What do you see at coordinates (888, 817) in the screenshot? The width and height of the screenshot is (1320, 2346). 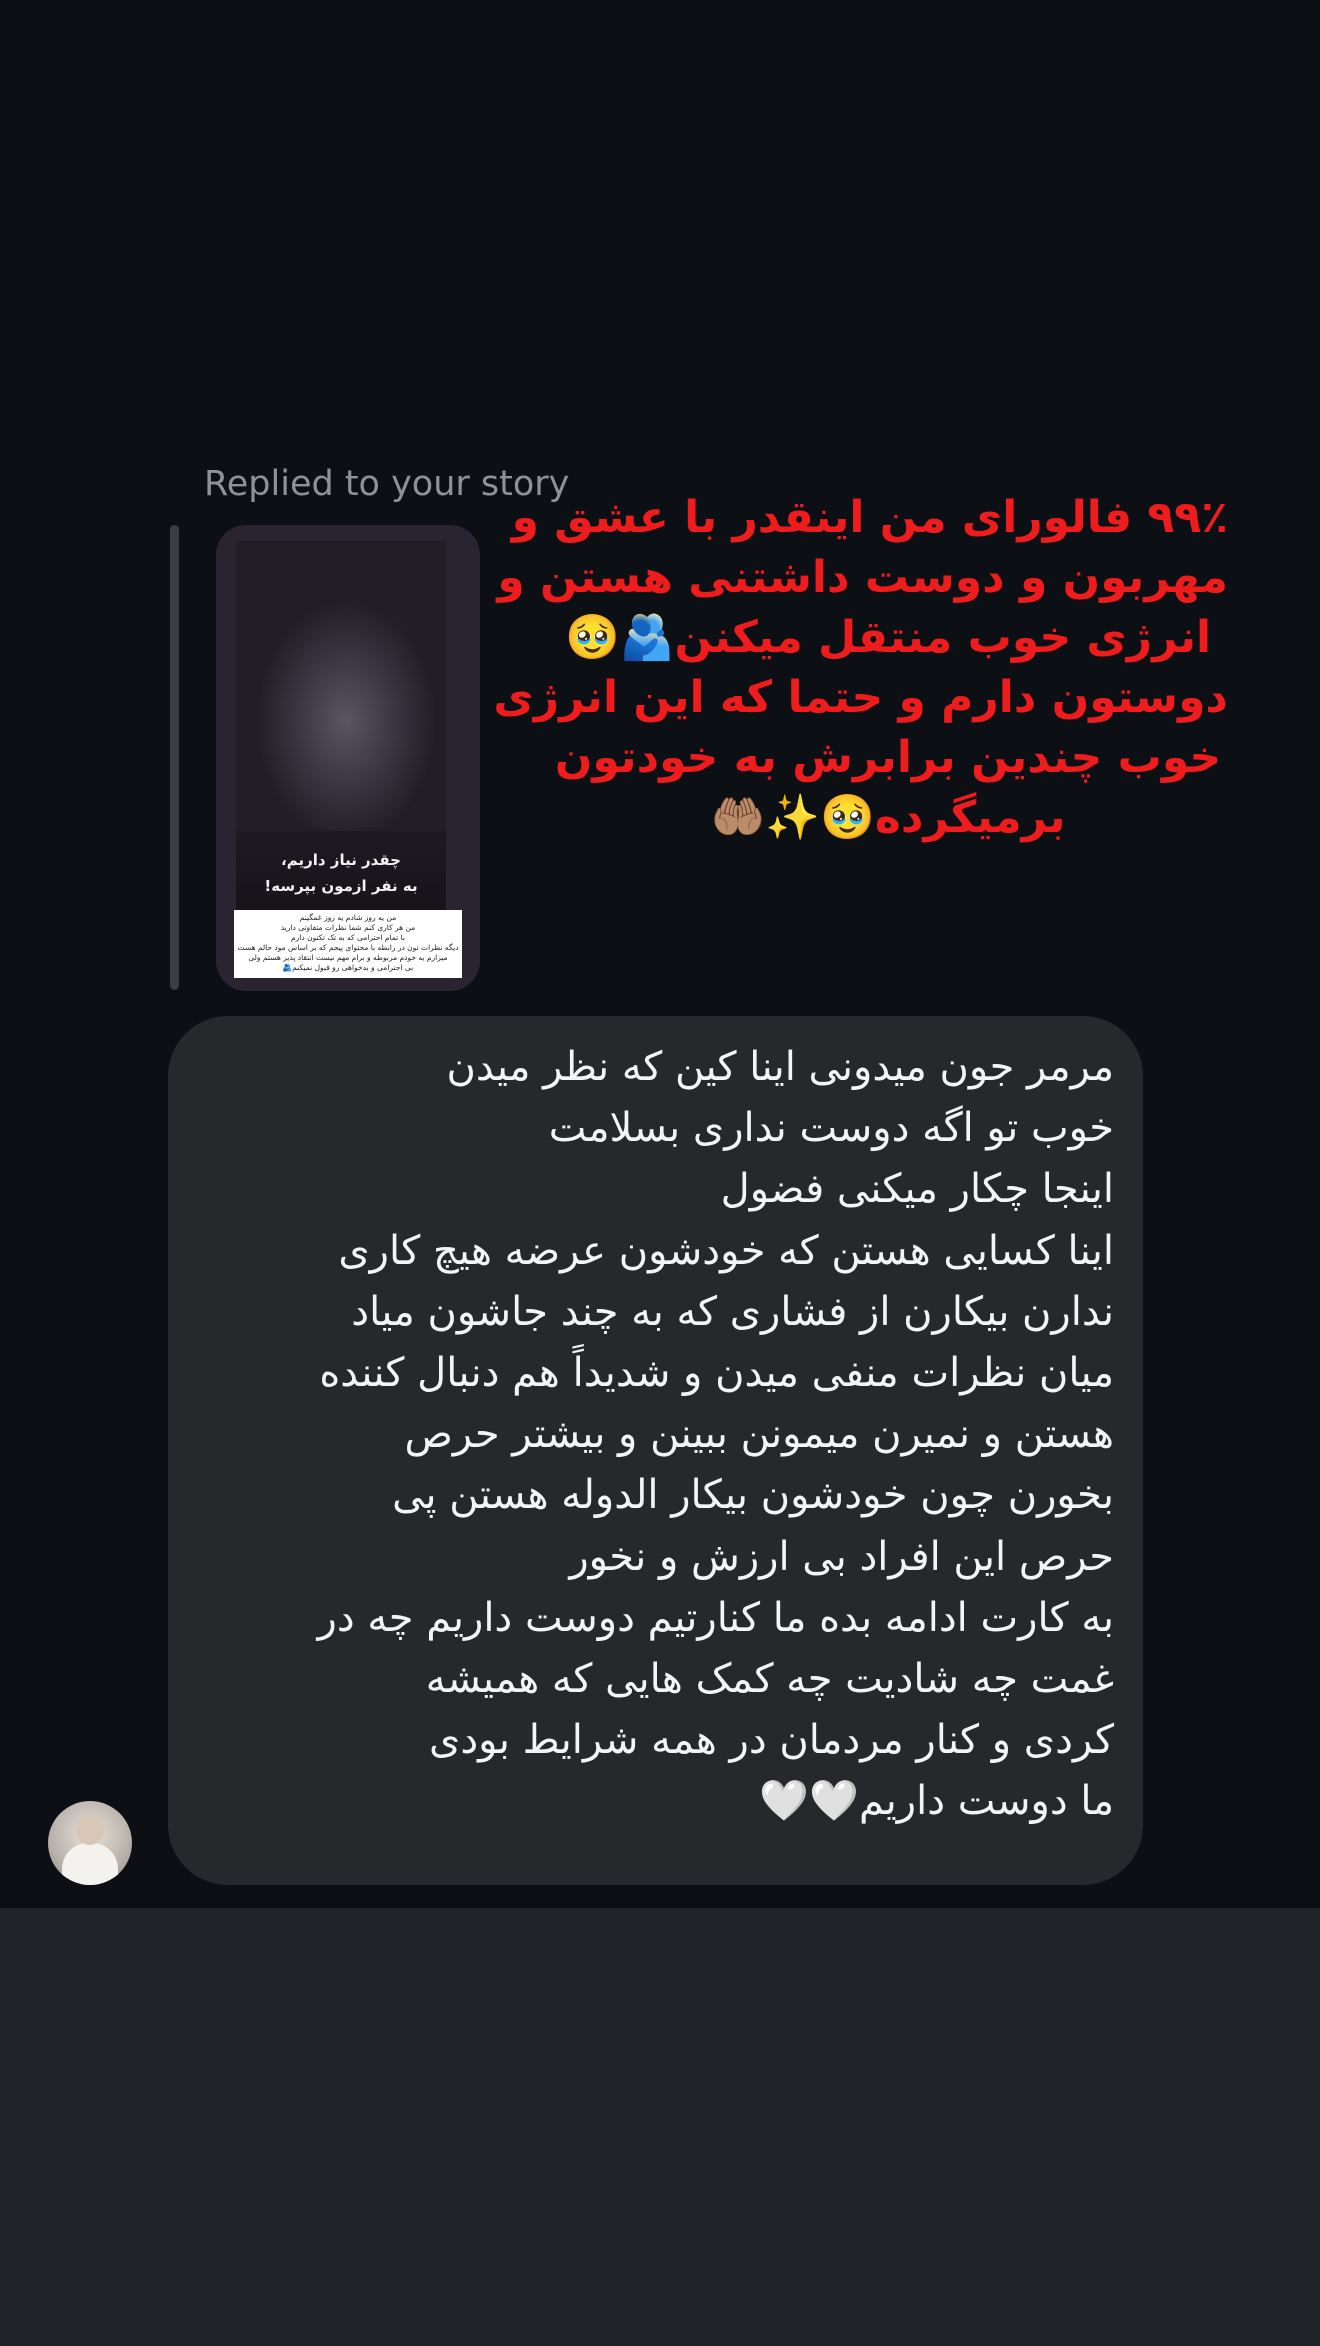 I see `story-reply-line: برمیگرده🥹✨🤲🏽` at bounding box center [888, 817].